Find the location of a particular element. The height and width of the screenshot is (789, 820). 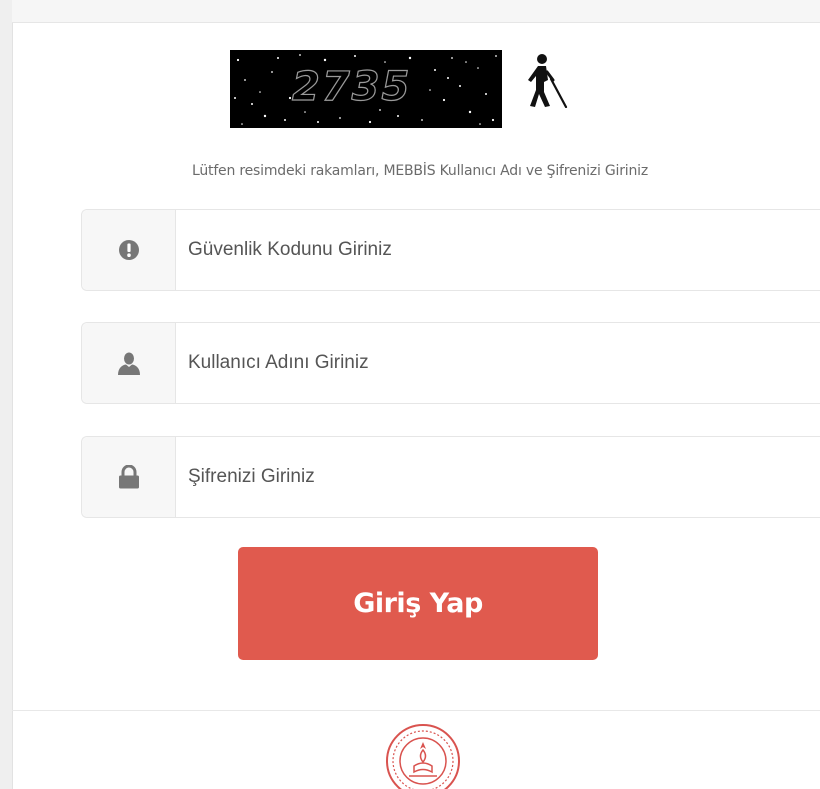

audio-captcha-button is located at coordinates (547, 80).